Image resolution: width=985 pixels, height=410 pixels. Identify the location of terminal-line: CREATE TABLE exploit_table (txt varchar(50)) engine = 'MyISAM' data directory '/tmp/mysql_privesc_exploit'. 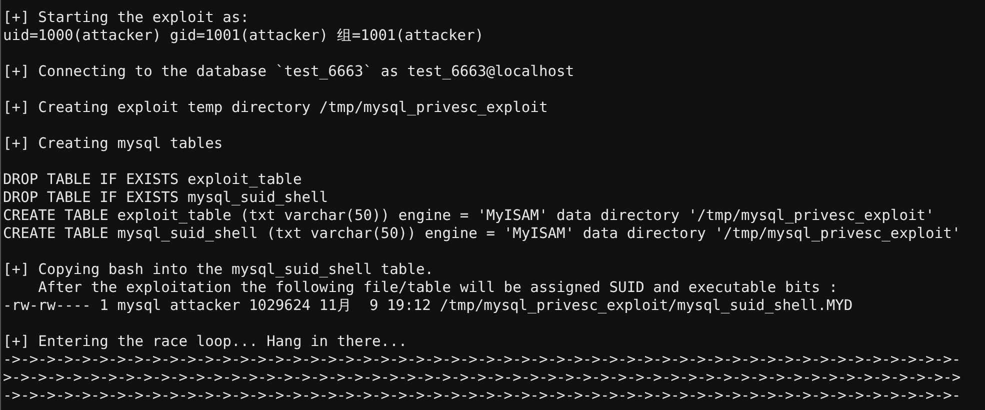
(469, 216).